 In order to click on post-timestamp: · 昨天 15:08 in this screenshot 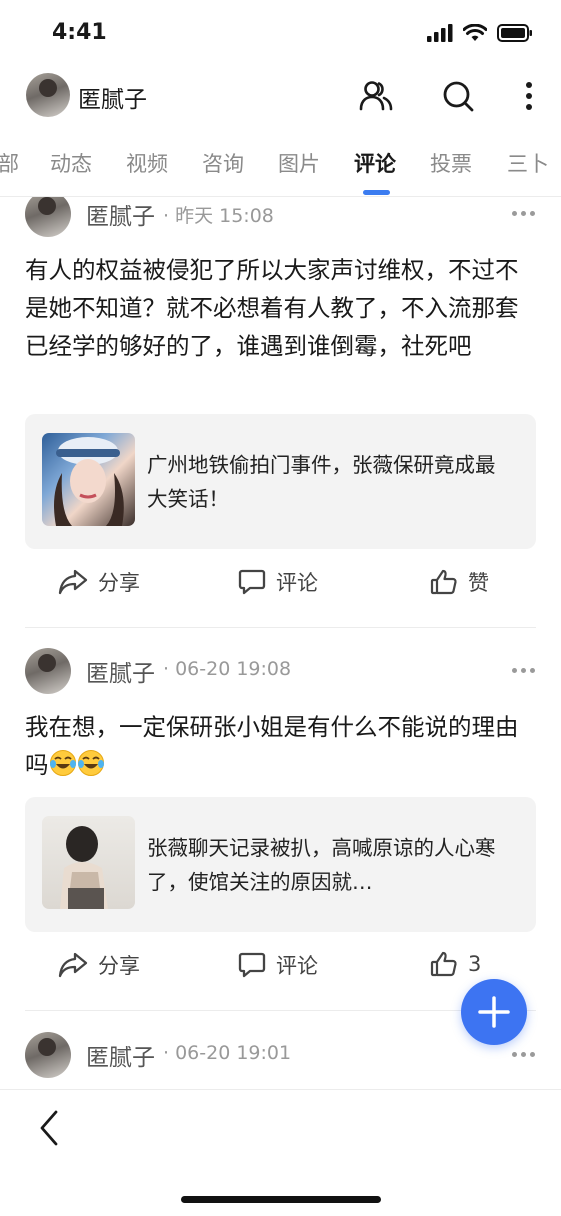, I will do `click(218, 216)`.